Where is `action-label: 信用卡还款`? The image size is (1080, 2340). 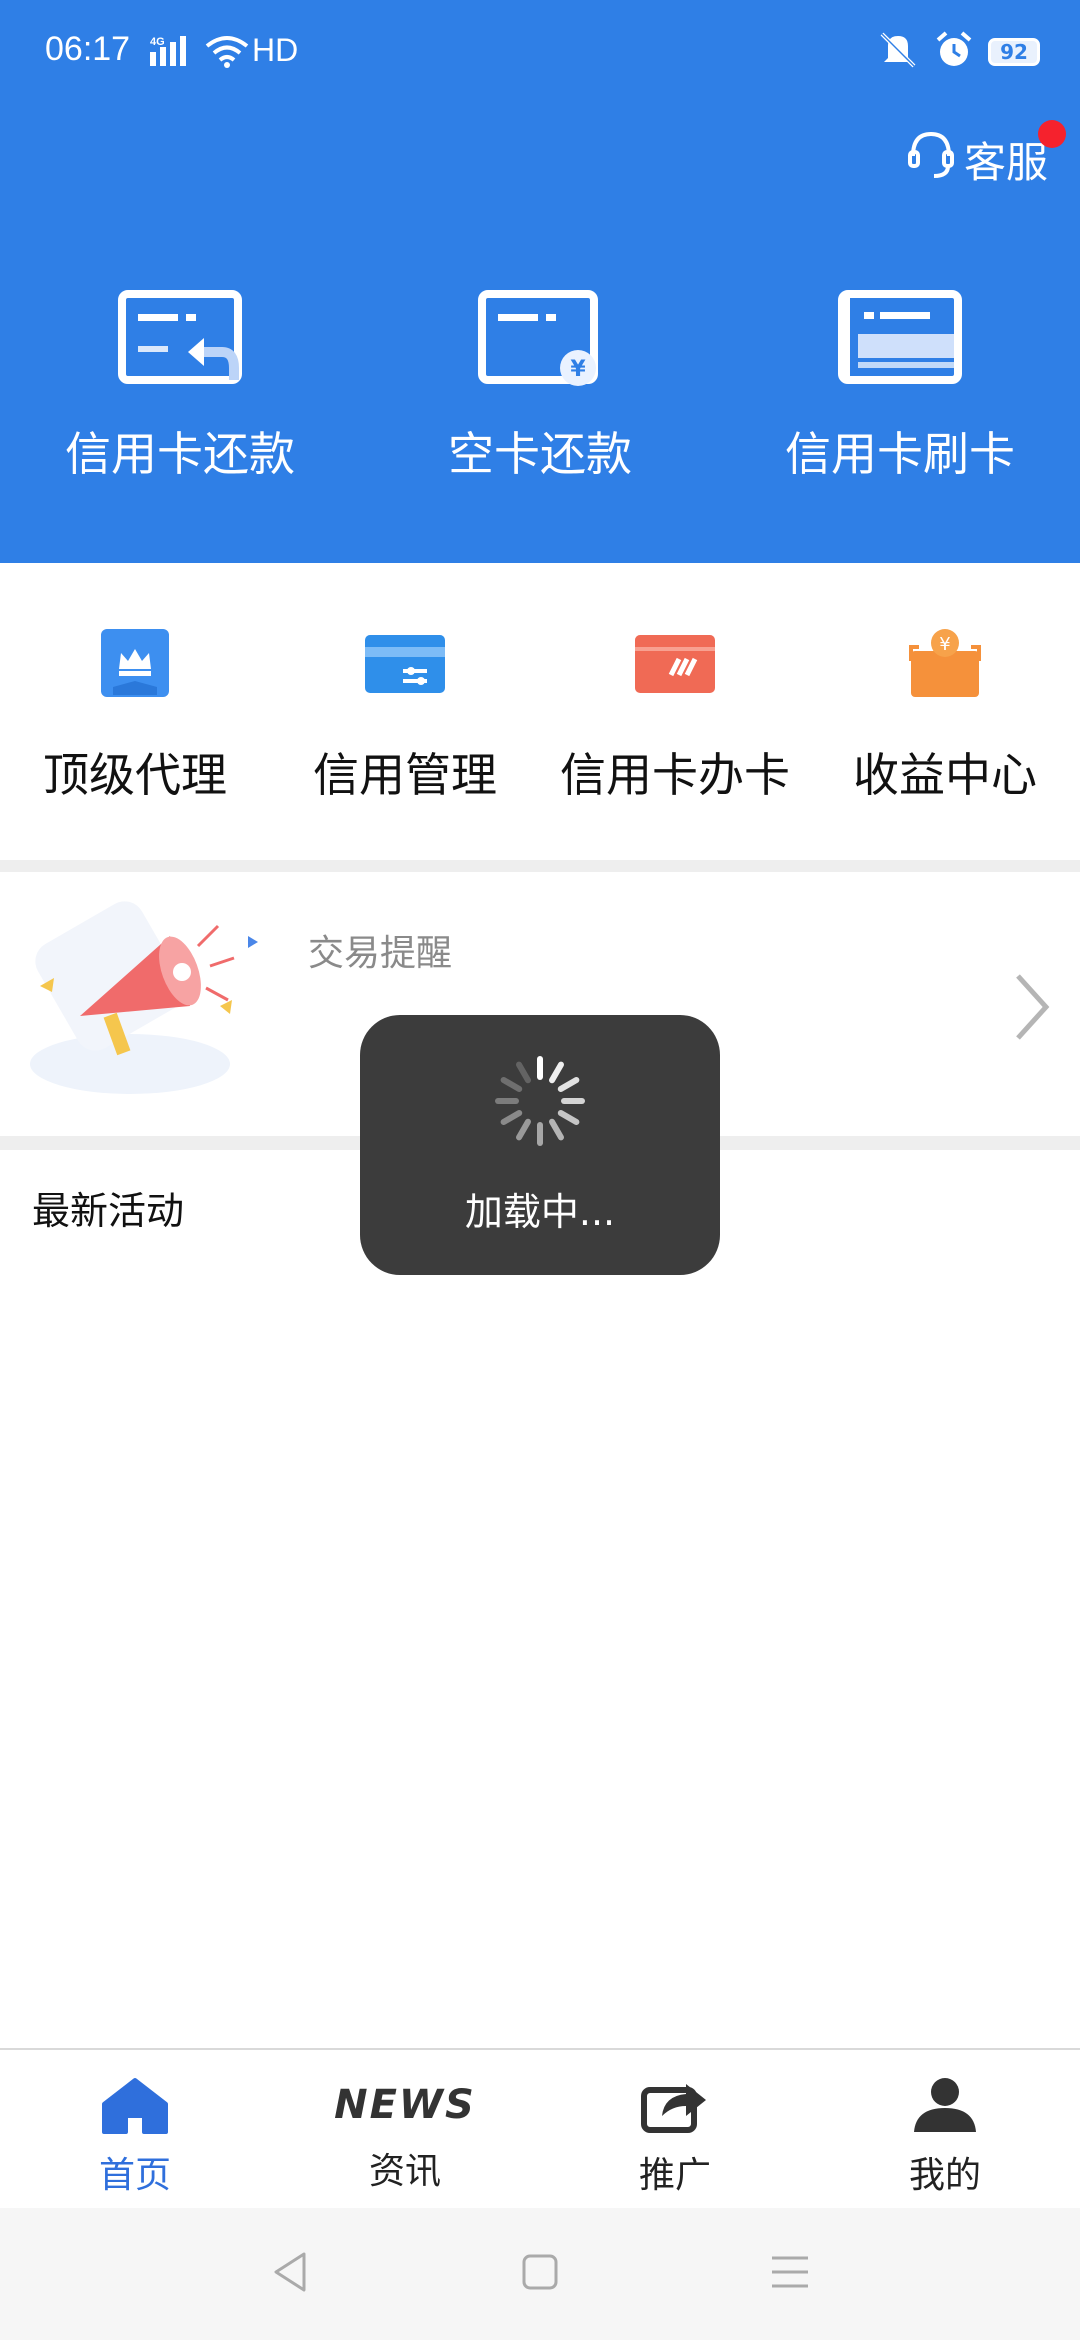 action-label: 信用卡还款 is located at coordinates (180, 454).